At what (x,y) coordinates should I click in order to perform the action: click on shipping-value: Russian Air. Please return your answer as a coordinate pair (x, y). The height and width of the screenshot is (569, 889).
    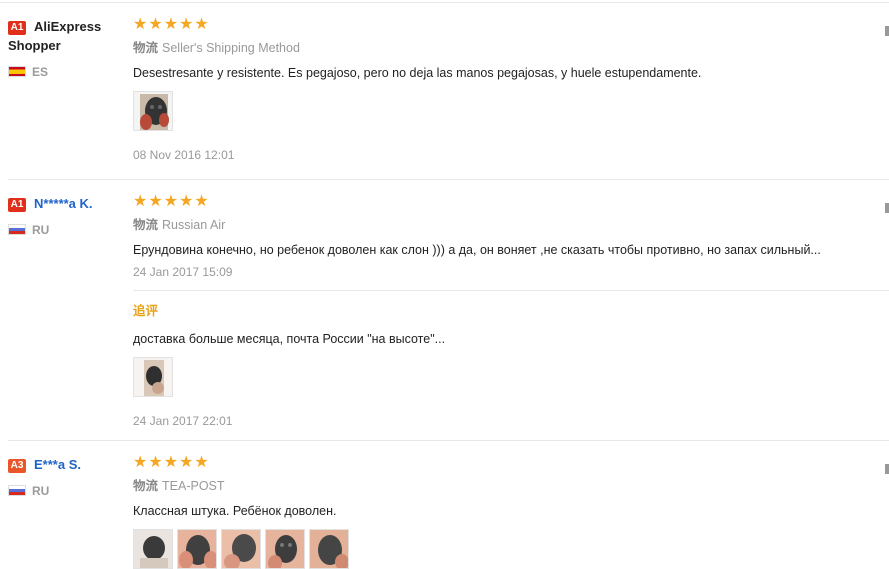
    Looking at the image, I should click on (194, 225).